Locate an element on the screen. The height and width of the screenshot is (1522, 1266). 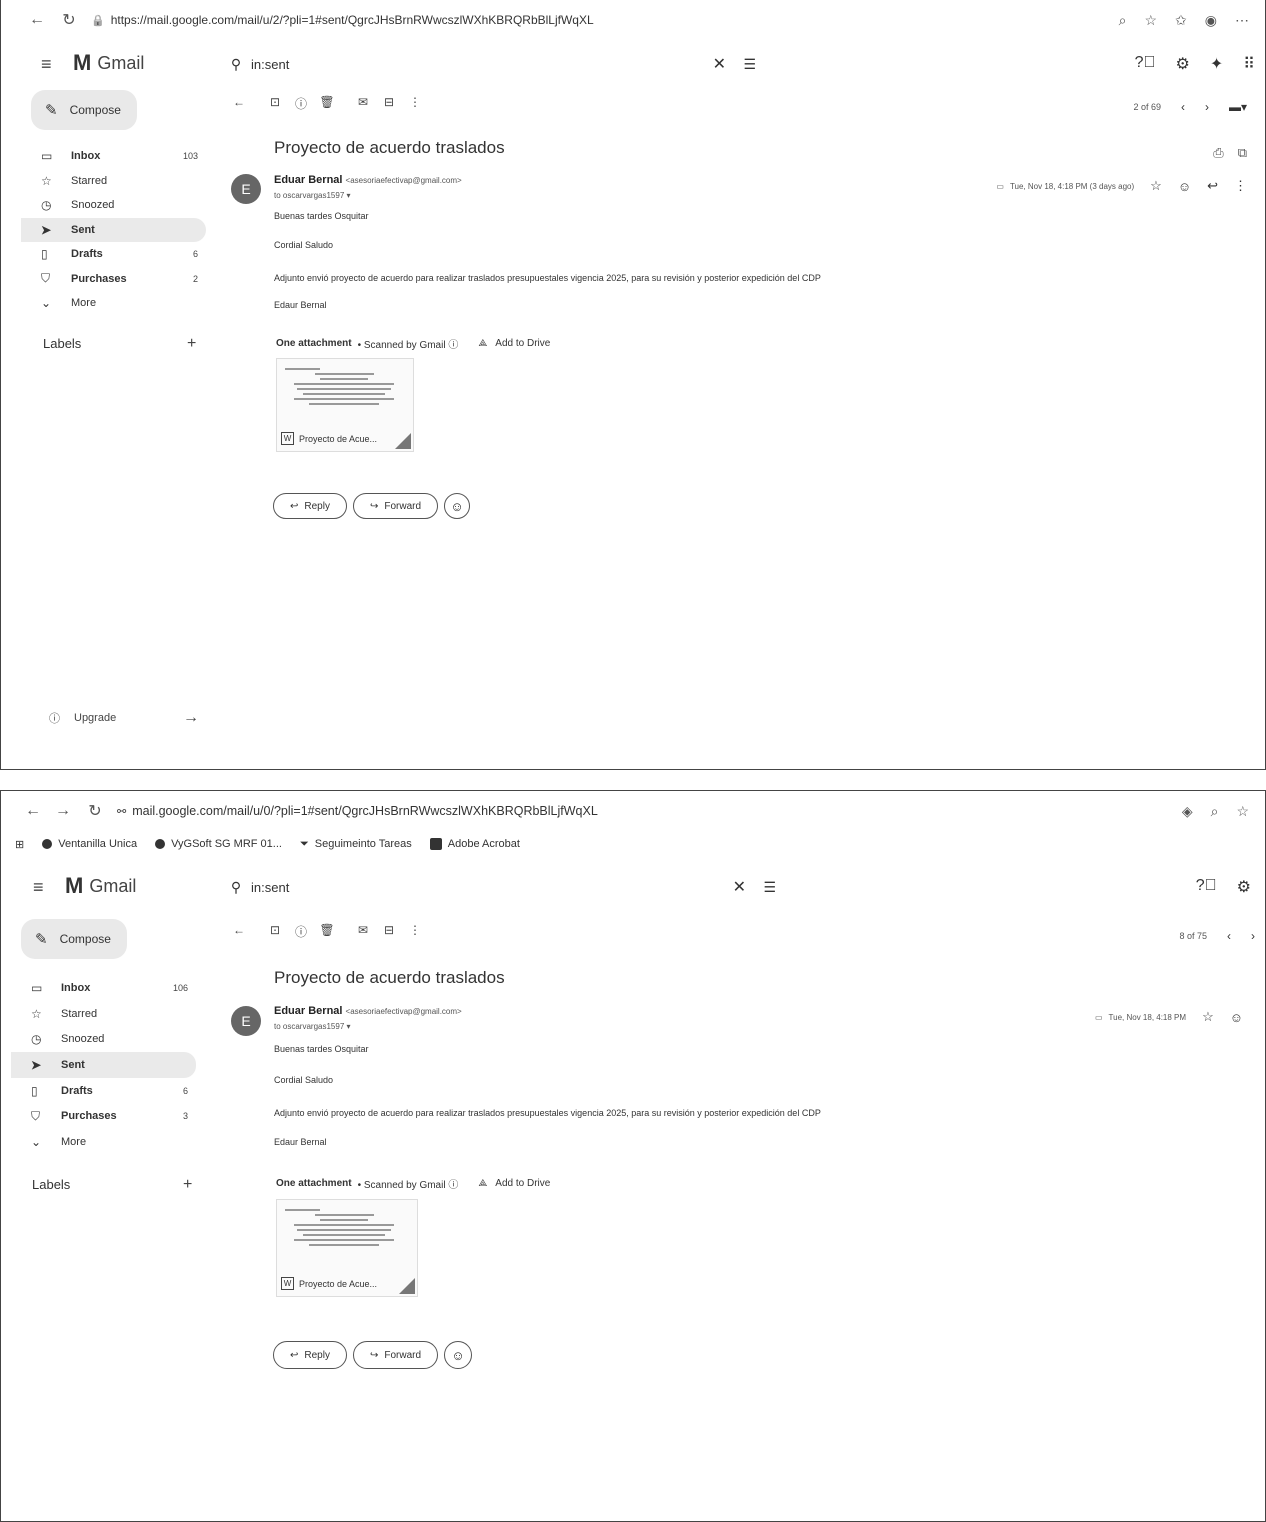
eye-icon: ◈ is located at coordinates (1187, 811).